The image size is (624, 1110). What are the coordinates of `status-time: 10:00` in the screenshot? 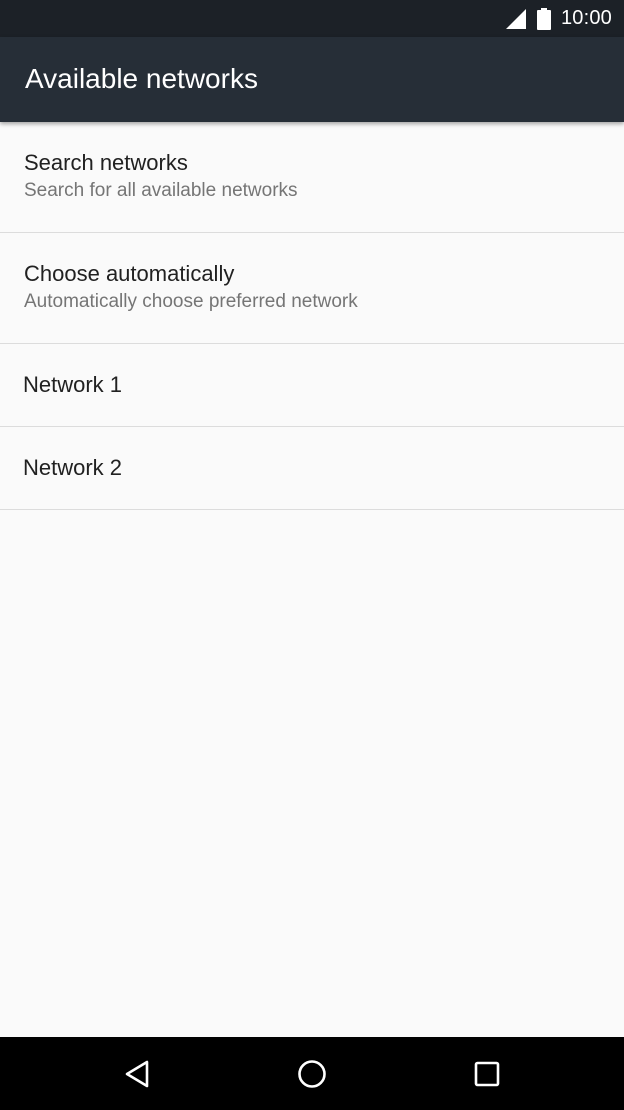 It's located at (586, 18).